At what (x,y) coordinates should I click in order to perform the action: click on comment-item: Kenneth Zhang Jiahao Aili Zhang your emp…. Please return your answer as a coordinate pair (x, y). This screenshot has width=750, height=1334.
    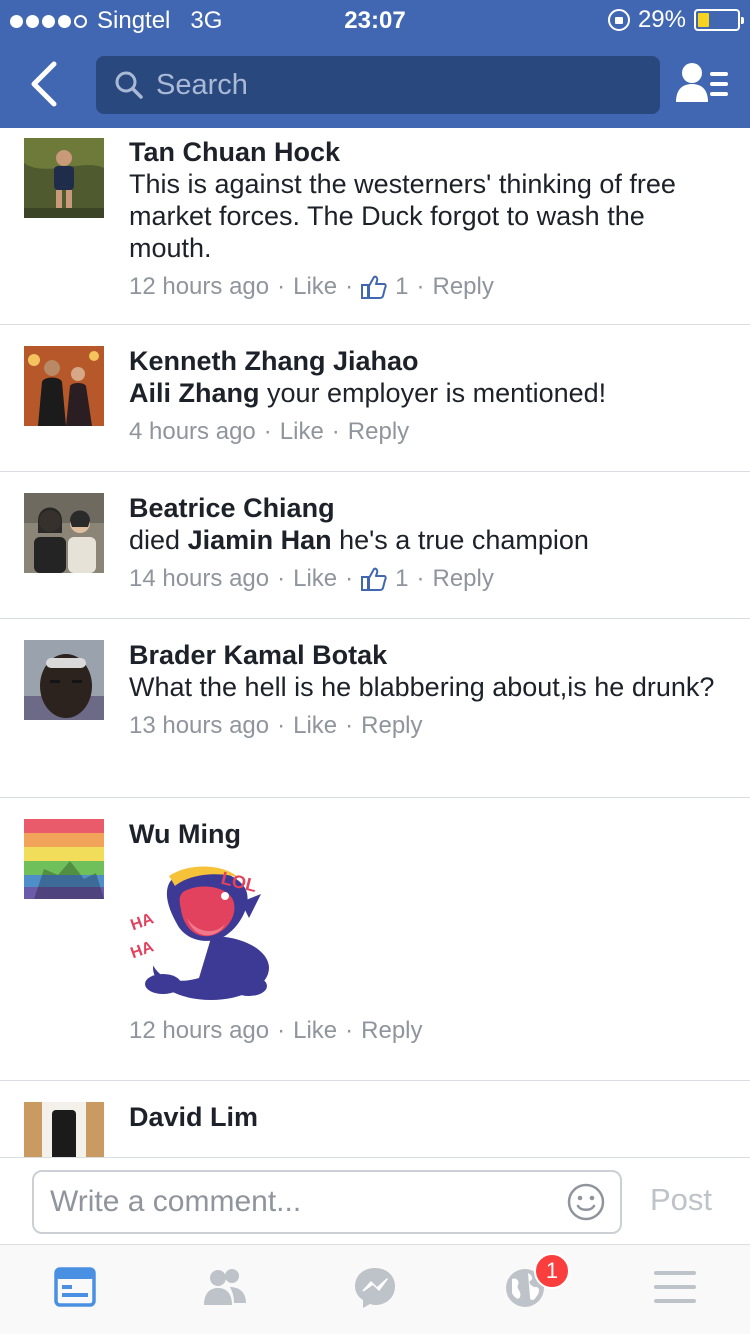
    Looking at the image, I should click on (375, 398).